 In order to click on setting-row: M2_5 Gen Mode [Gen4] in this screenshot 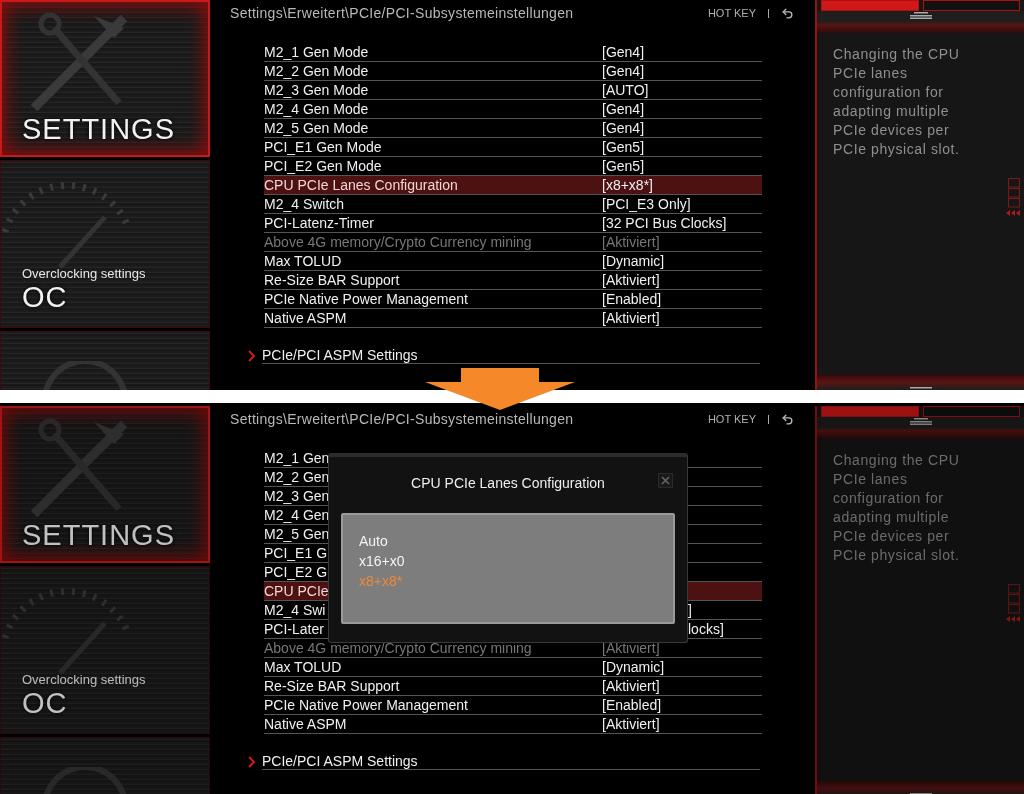, I will do `click(513, 128)`.